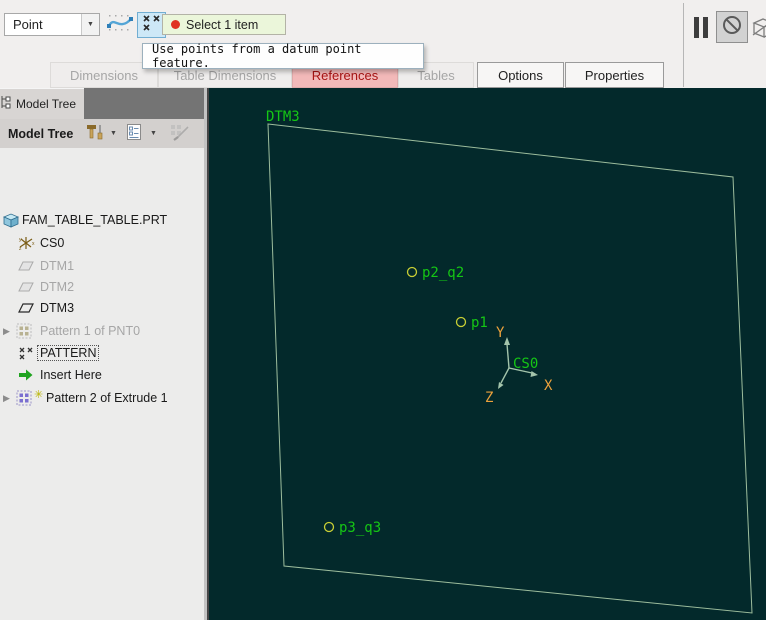  Describe the element at coordinates (360, 528) in the screenshot. I see `point-label: p3_q3` at that location.